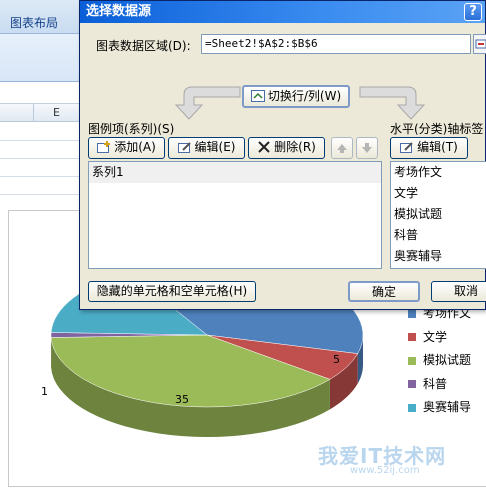 The height and width of the screenshot is (488, 486). Describe the element at coordinates (258, 96) in the screenshot. I see `switch-icon` at that location.